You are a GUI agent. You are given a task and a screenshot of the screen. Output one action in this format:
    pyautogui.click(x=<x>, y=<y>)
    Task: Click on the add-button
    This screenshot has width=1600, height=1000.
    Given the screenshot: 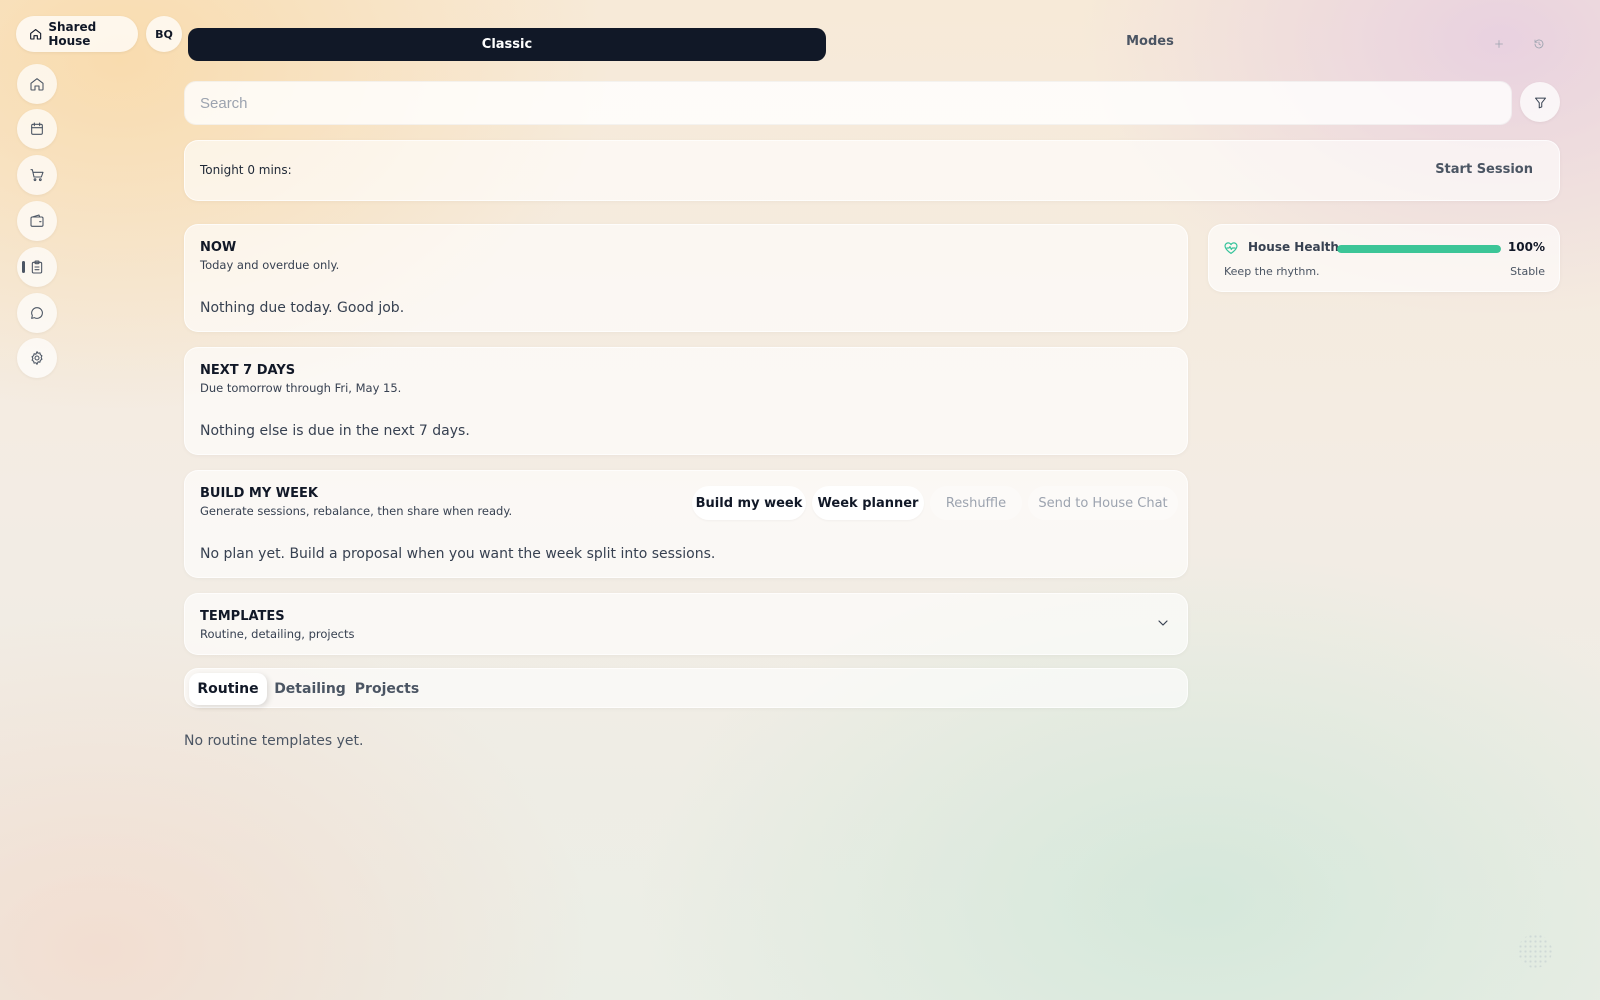 What is the action you would take?
    pyautogui.click(x=1499, y=44)
    